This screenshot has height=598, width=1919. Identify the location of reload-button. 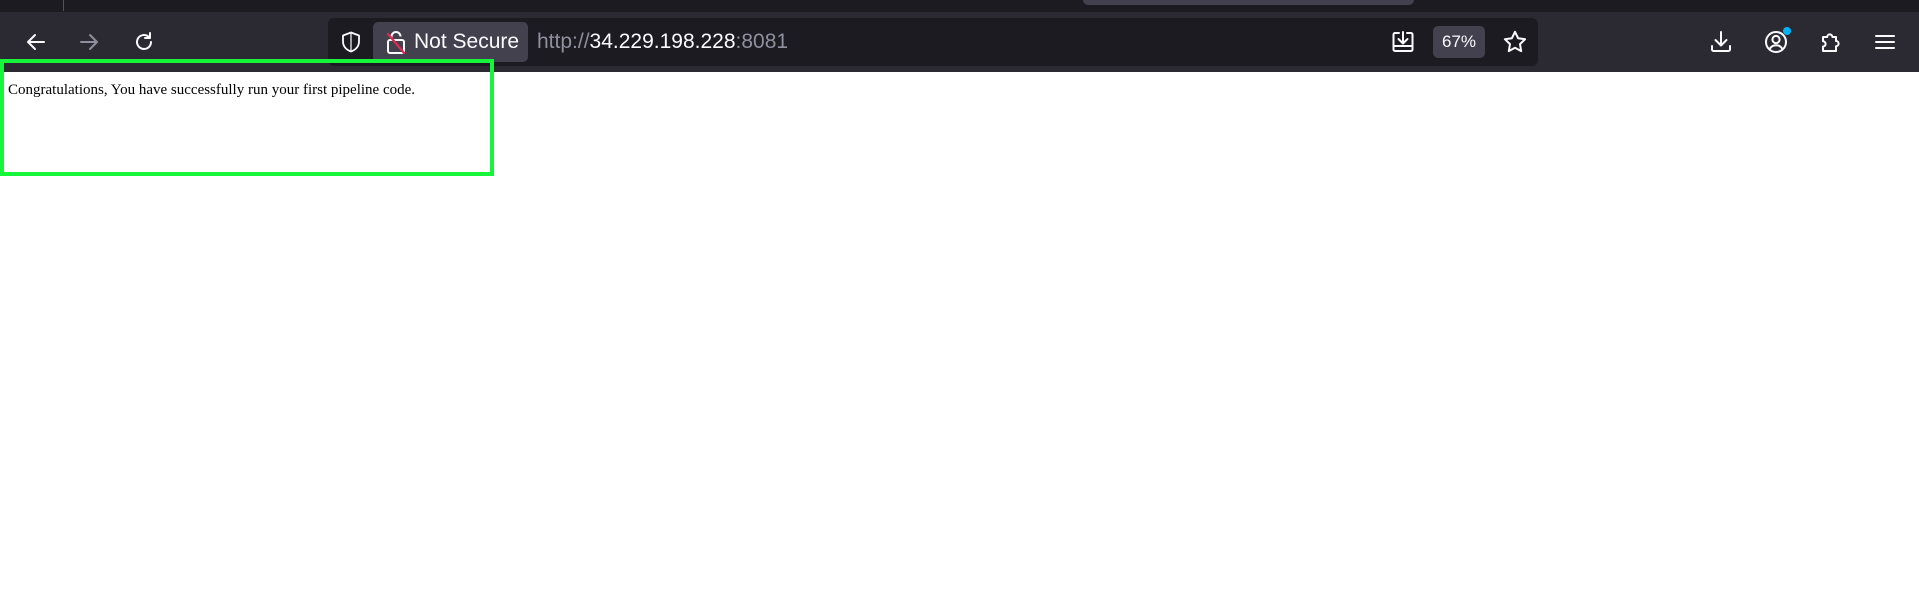
(144, 42).